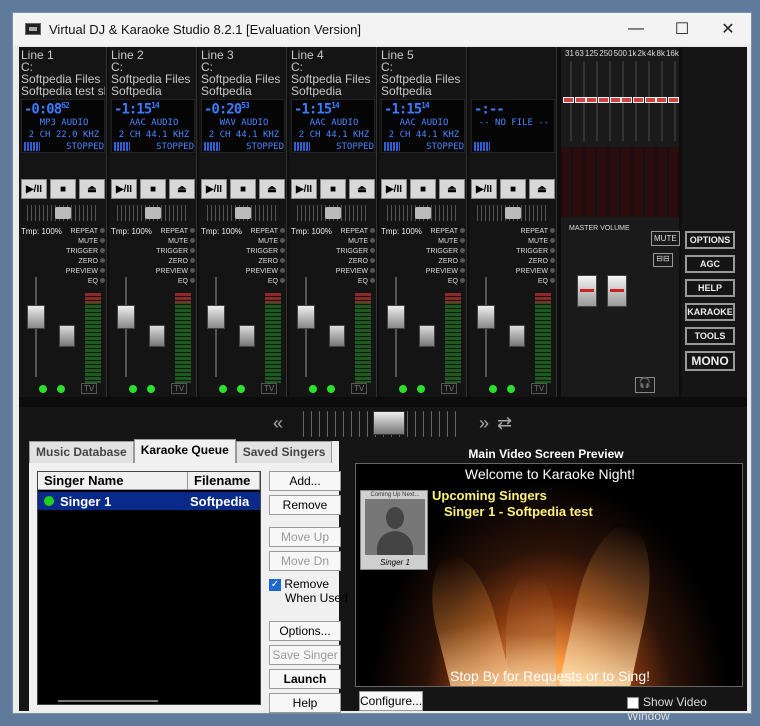  What do you see at coordinates (108, 701) in the screenshot?
I see `horizontal-scrollbar` at bounding box center [108, 701].